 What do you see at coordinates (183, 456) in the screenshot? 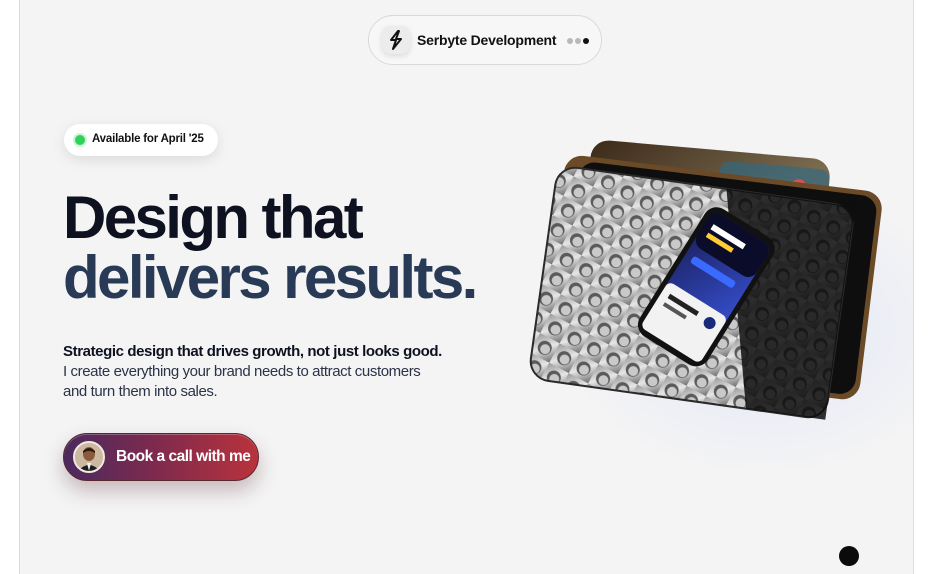
I see `cta-label: Book a call with me` at bounding box center [183, 456].